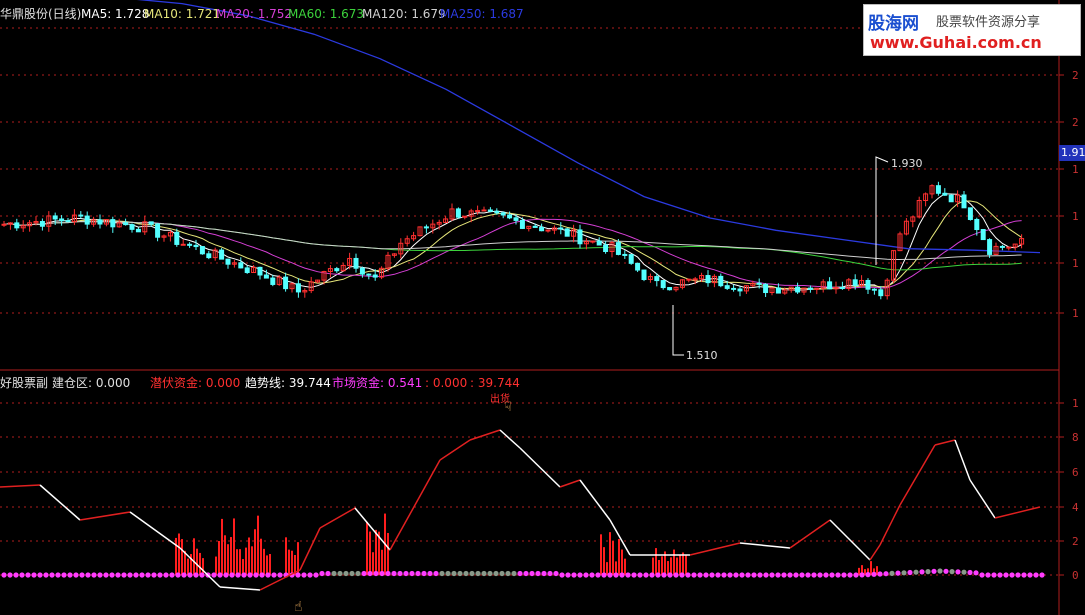 The image size is (1085, 615). Describe the element at coordinates (195, 383) in the screenshot. I see `qianfu-label: 潜伏资金: 0.000` at that location.